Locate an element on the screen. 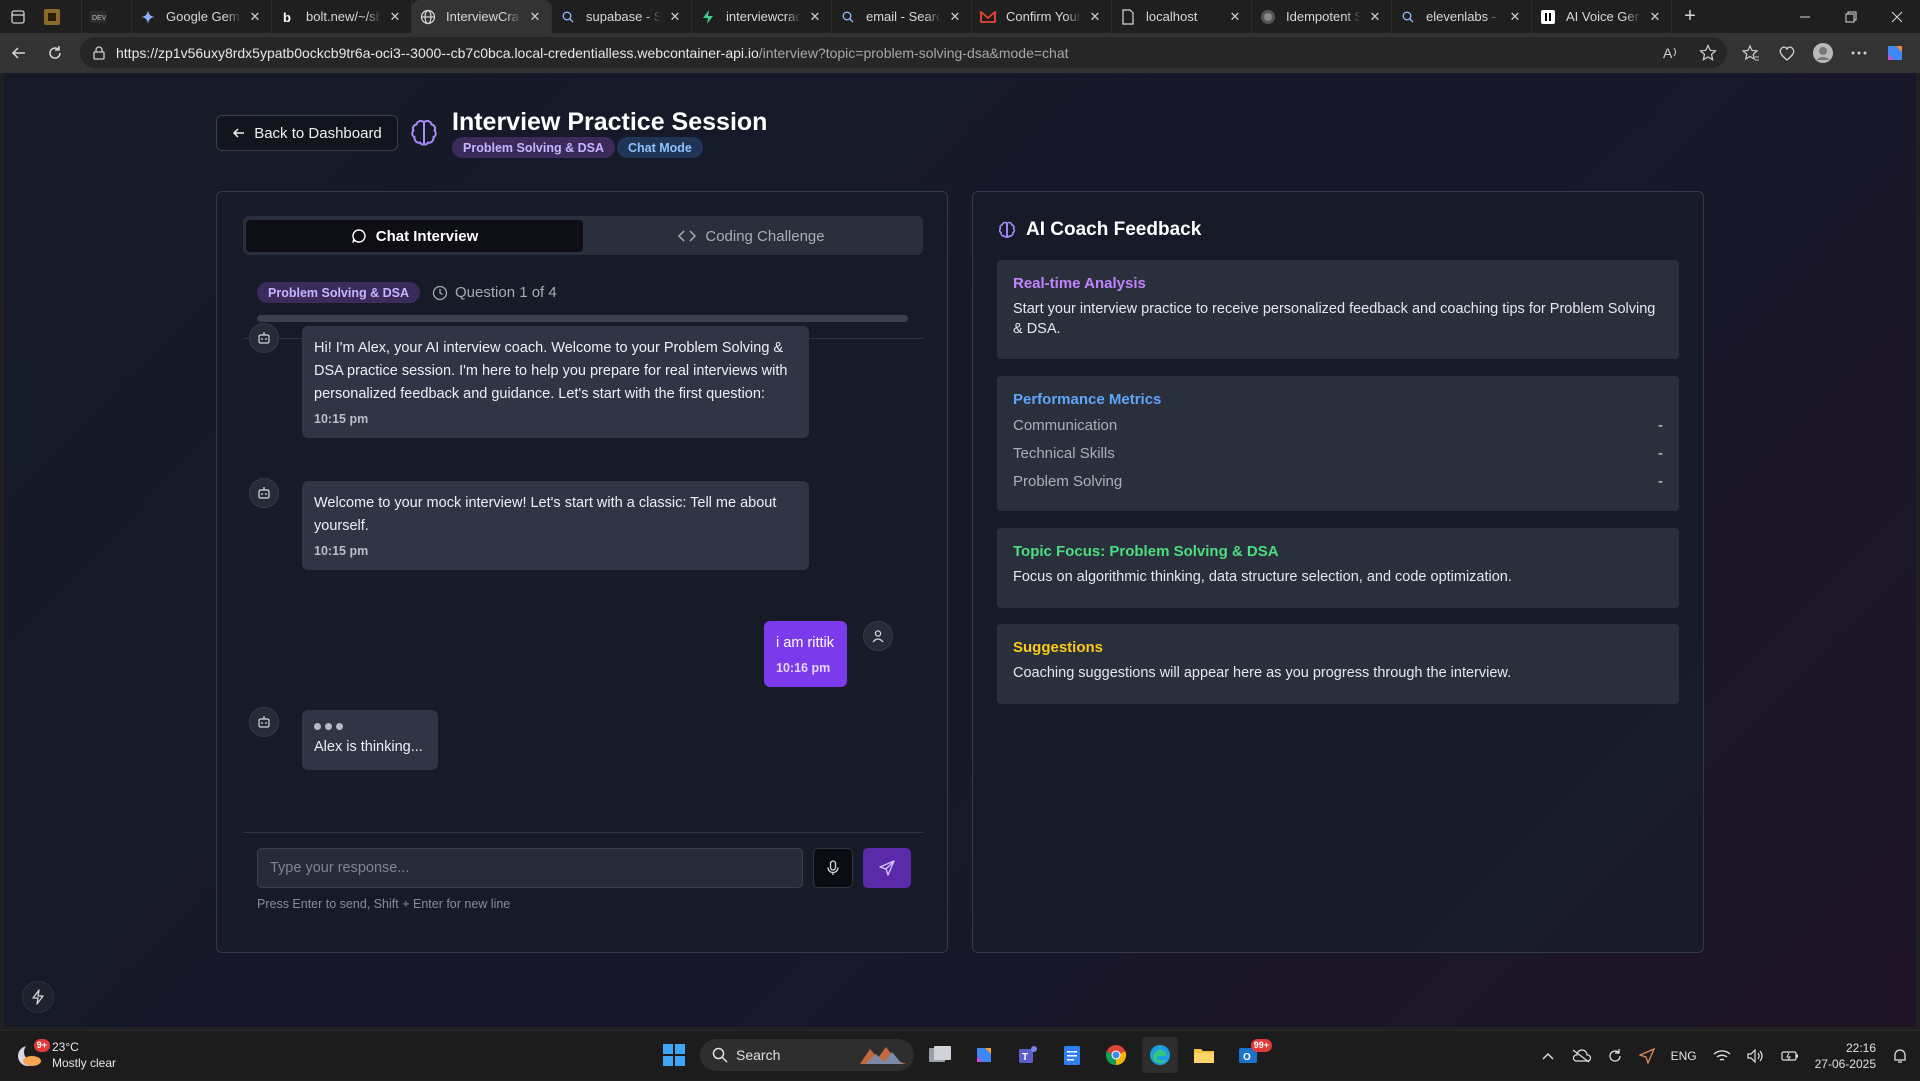 The width and height of the screenshot is (1920, 1081). bolt-icon is located at coordinates (38, 997).